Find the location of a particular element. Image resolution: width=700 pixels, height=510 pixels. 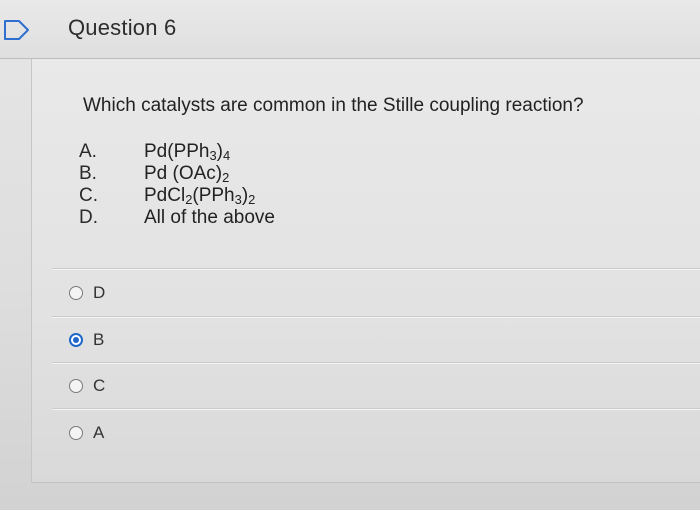

choice-text: Pd(PPh3)4 is located at coordinates (187, 152).